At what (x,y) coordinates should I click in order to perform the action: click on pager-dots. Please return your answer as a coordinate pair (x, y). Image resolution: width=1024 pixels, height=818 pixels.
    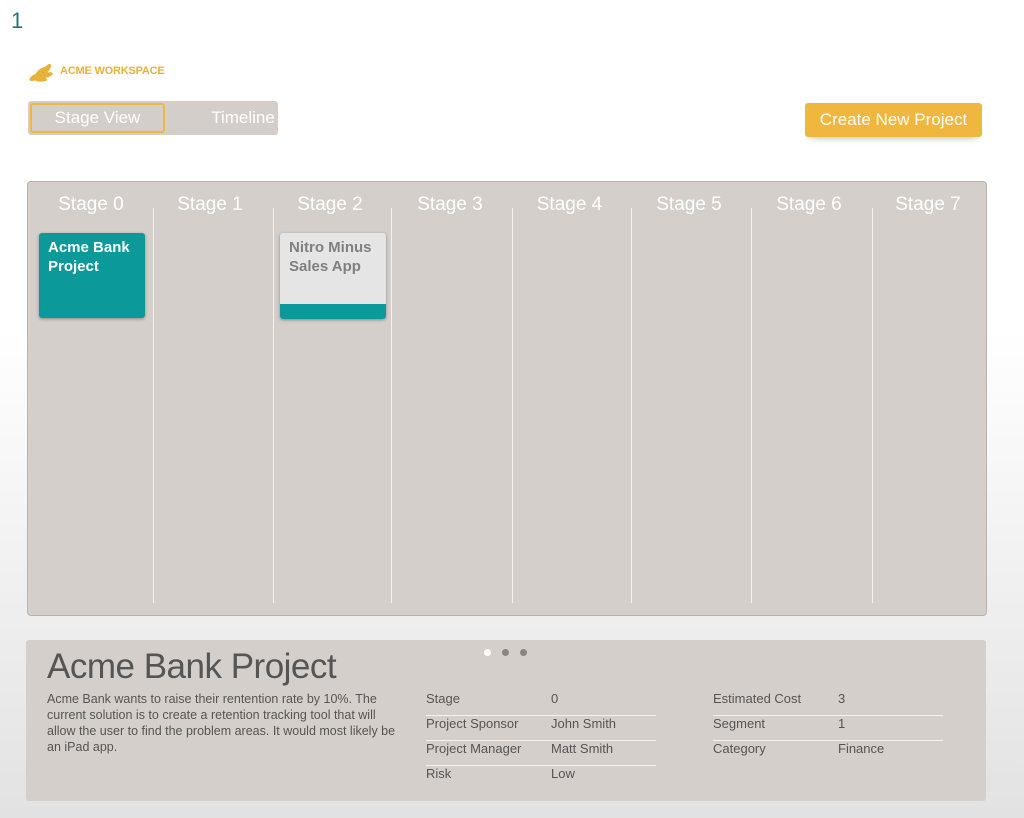
    Looking at the image, I should click on (505, 652).